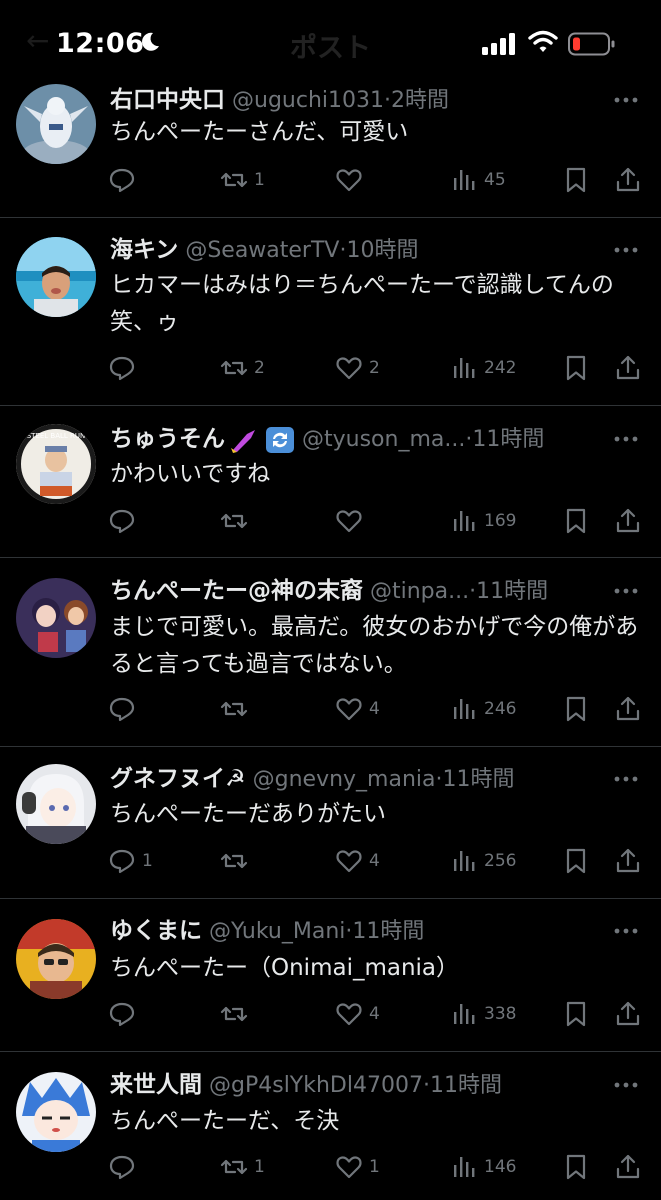  What do you see at coordinates (167, 100) in the screenshot?
I see `display-name: 右口中央口` at bounding box center [167, 100].